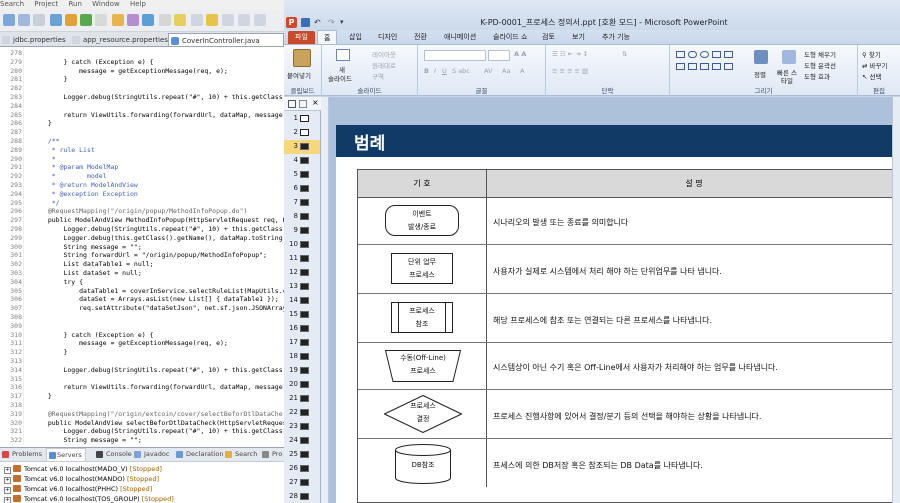  What do you see at coordinates (460, 37) in the screenshot?
I see `tab-animations: 애니메이션` at bounding box center [460, 37].